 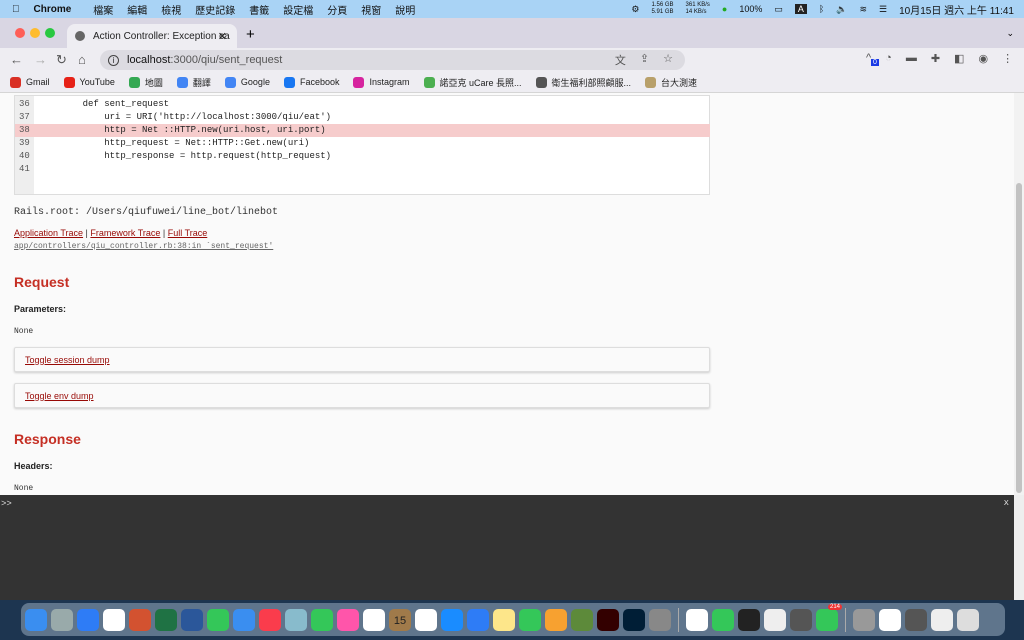 What do you see at coordinates (337, 9) in the screenshot?
I see `menu-tab: 分頁` at bounding box center [337, 9].